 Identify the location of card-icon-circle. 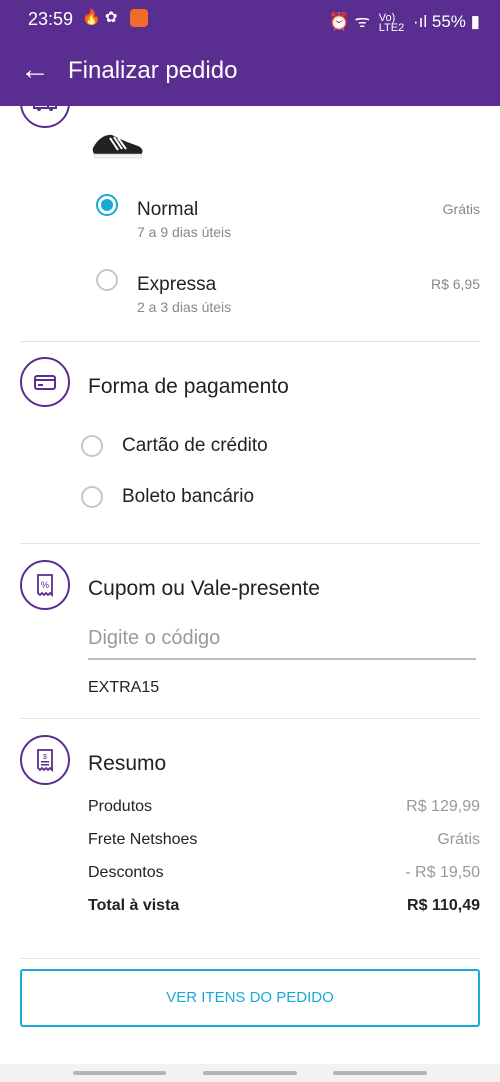
(45, 382).